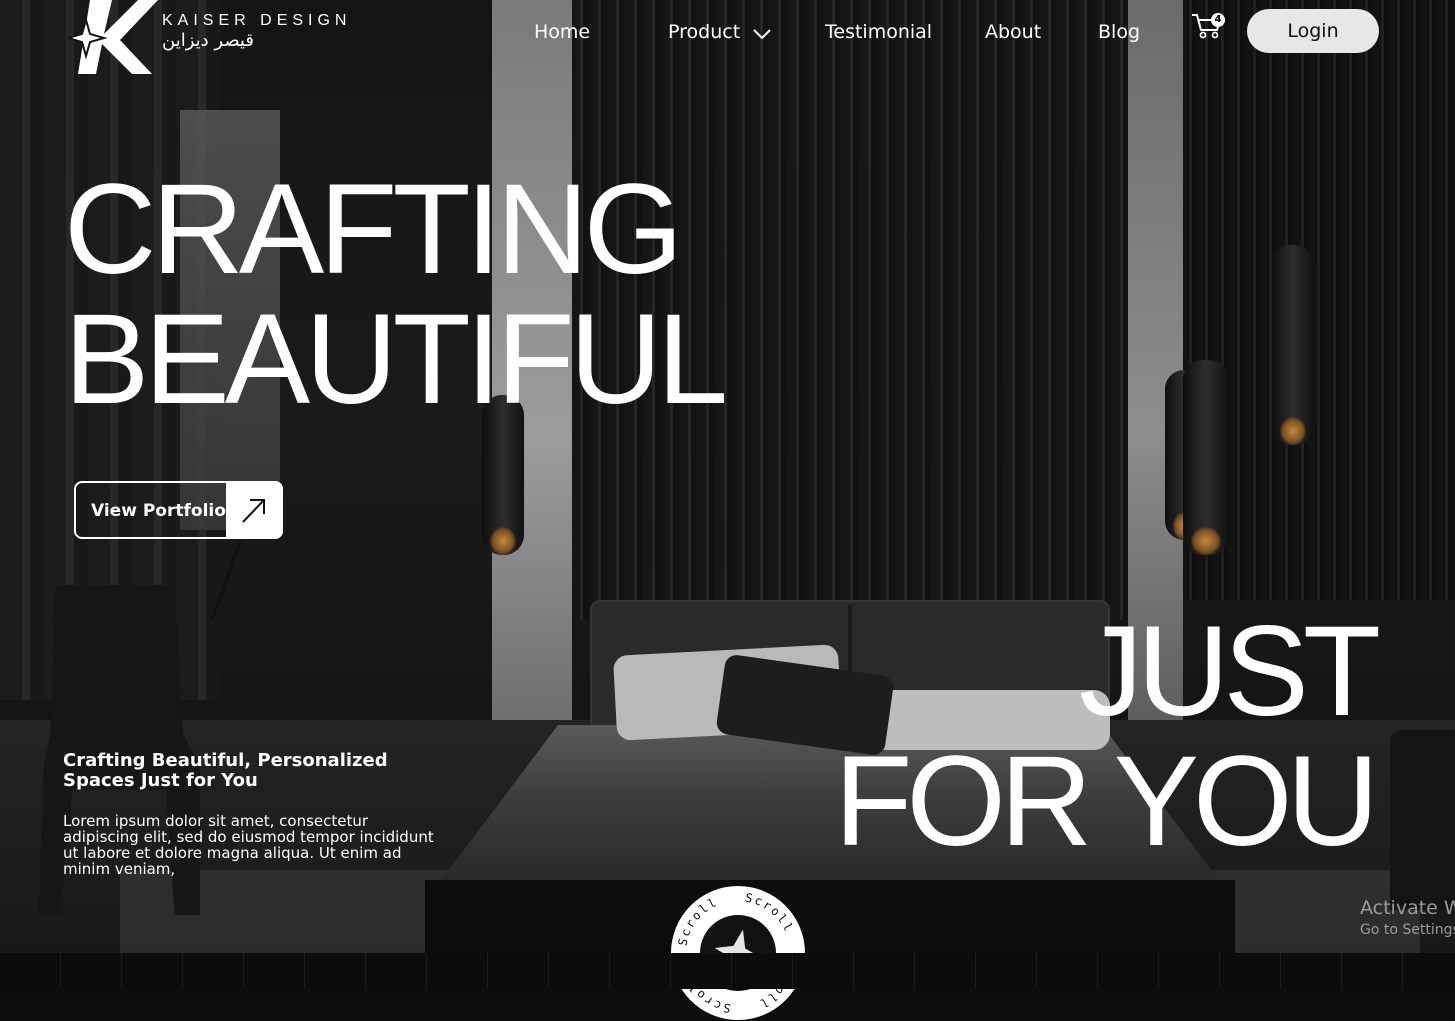  I want to click on arrow-up-right-icon, so click(253, 511).